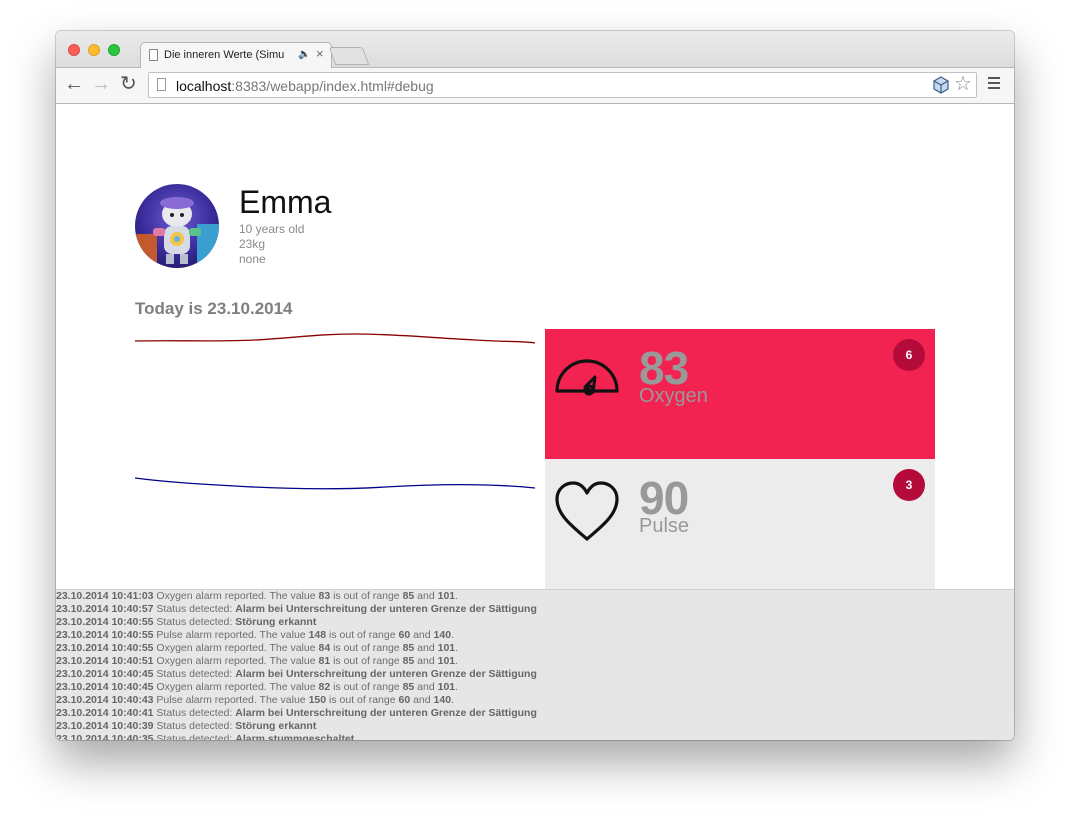 The image size is (1070, 820). What do you see at coordinates (587, 377) in the screenshot?
I see `speedometer-icon` at bounding box center [587, 377].